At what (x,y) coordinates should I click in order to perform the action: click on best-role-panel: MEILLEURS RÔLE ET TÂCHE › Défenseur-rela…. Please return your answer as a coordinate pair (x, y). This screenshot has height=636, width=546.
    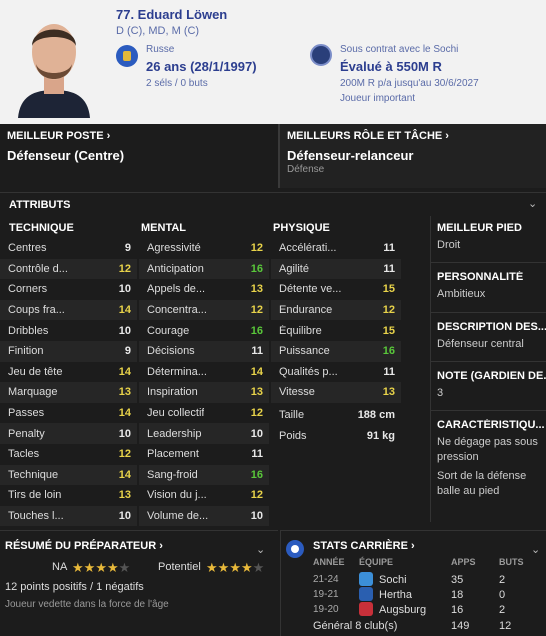
    Looking at the image, I should click on (413, 156).